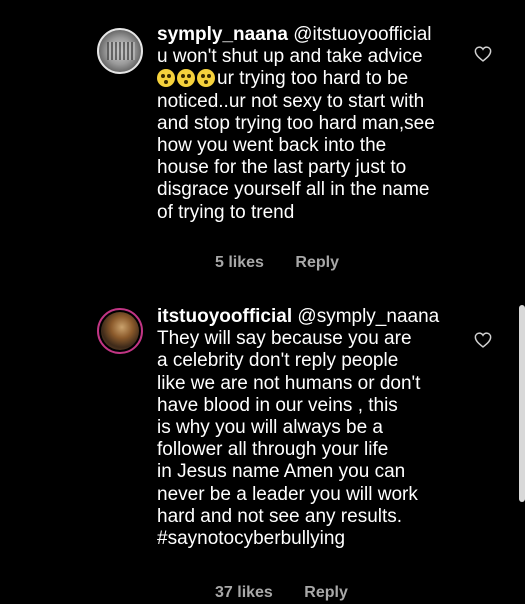  I want to click on comment-text-line: follower all through your life, so click(273, 450).